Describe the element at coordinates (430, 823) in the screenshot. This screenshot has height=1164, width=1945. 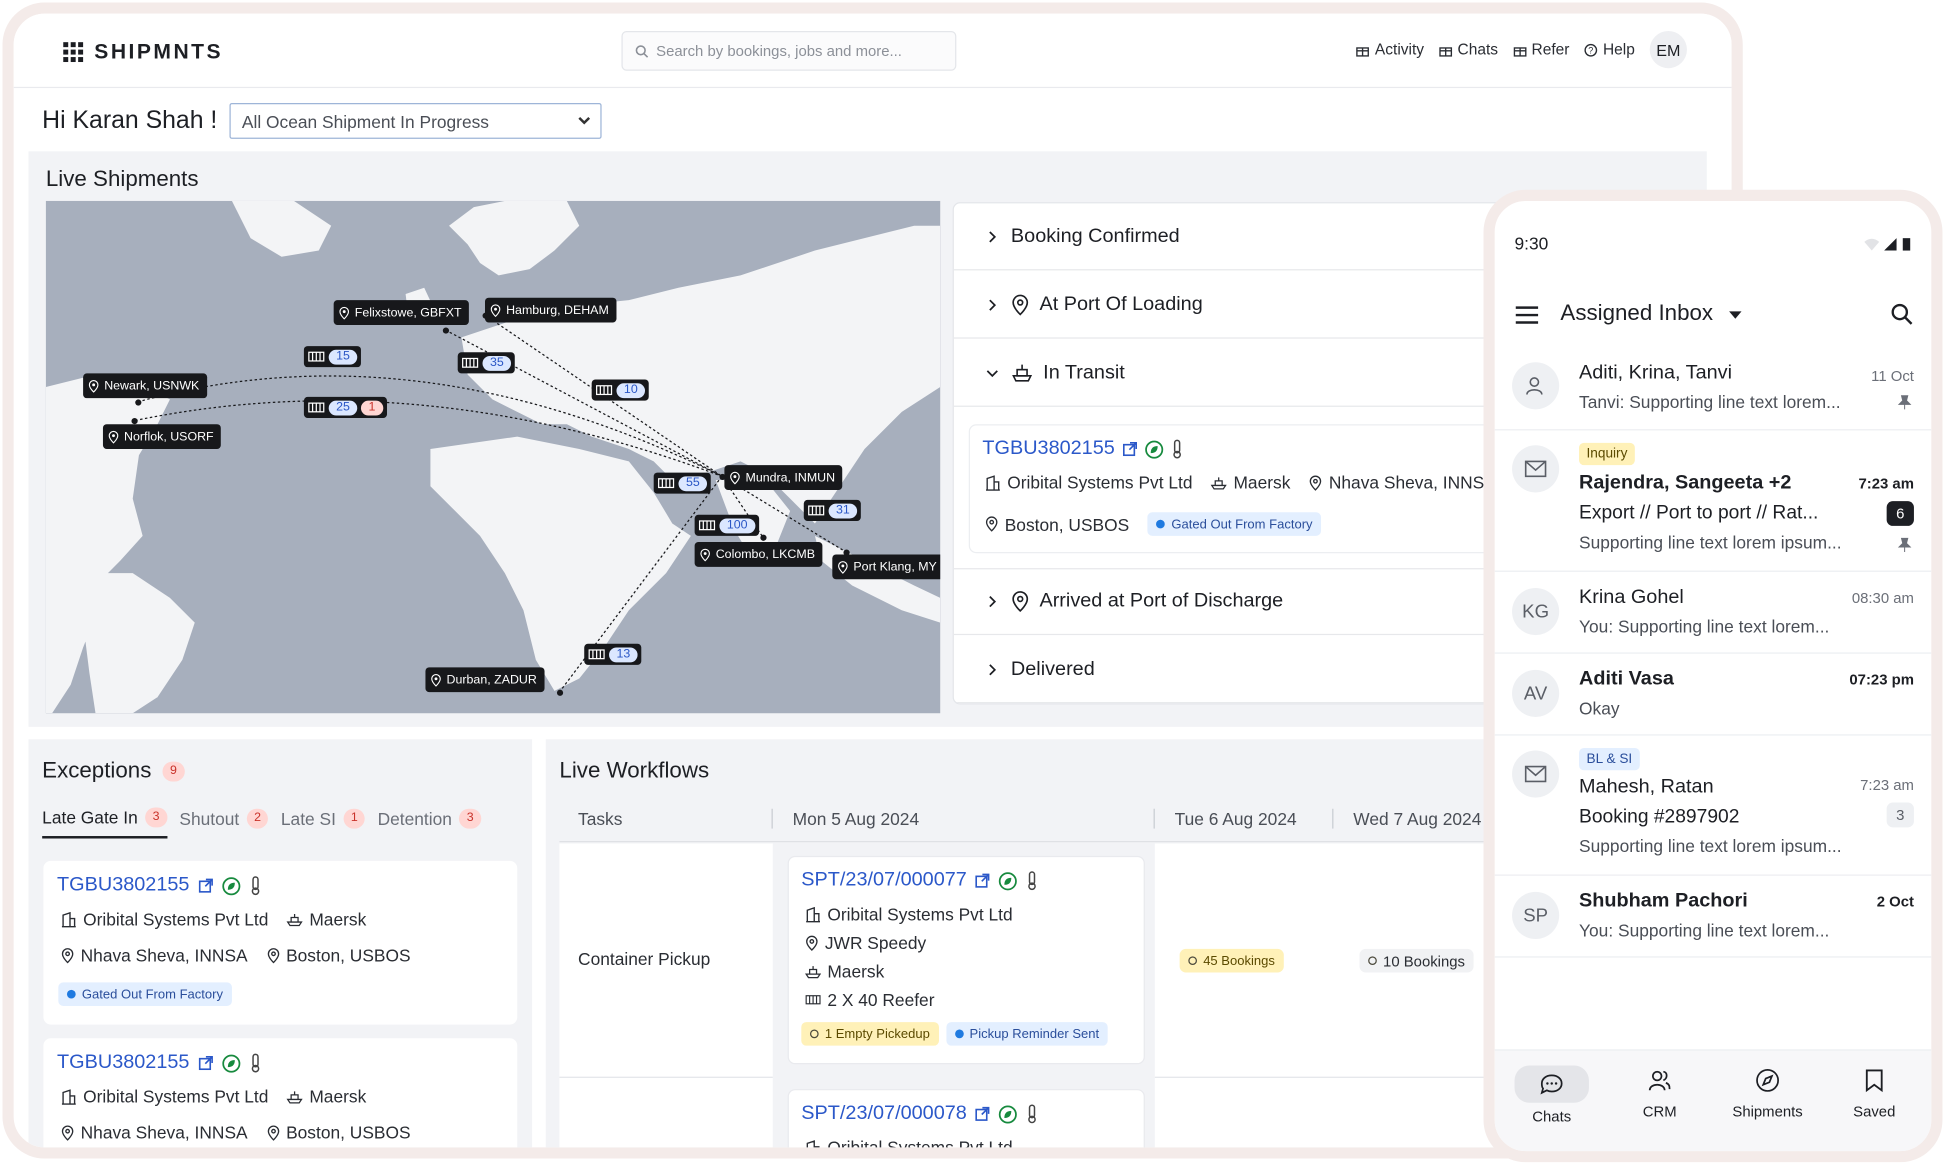
I see `tab-detention: Detention 3` at that location.